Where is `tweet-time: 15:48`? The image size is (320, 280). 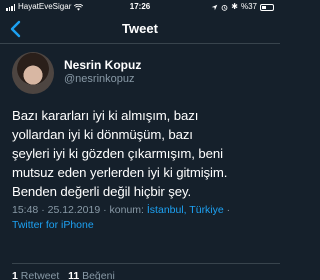 tweet-time: 15:48 is located at coordinates (25, 210).